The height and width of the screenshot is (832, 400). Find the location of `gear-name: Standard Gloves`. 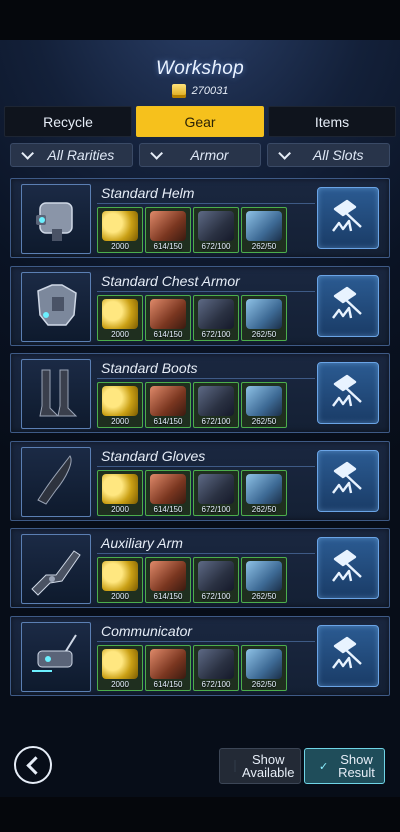

gear-name: Standard Gloves is located at coordinates (153, 455).